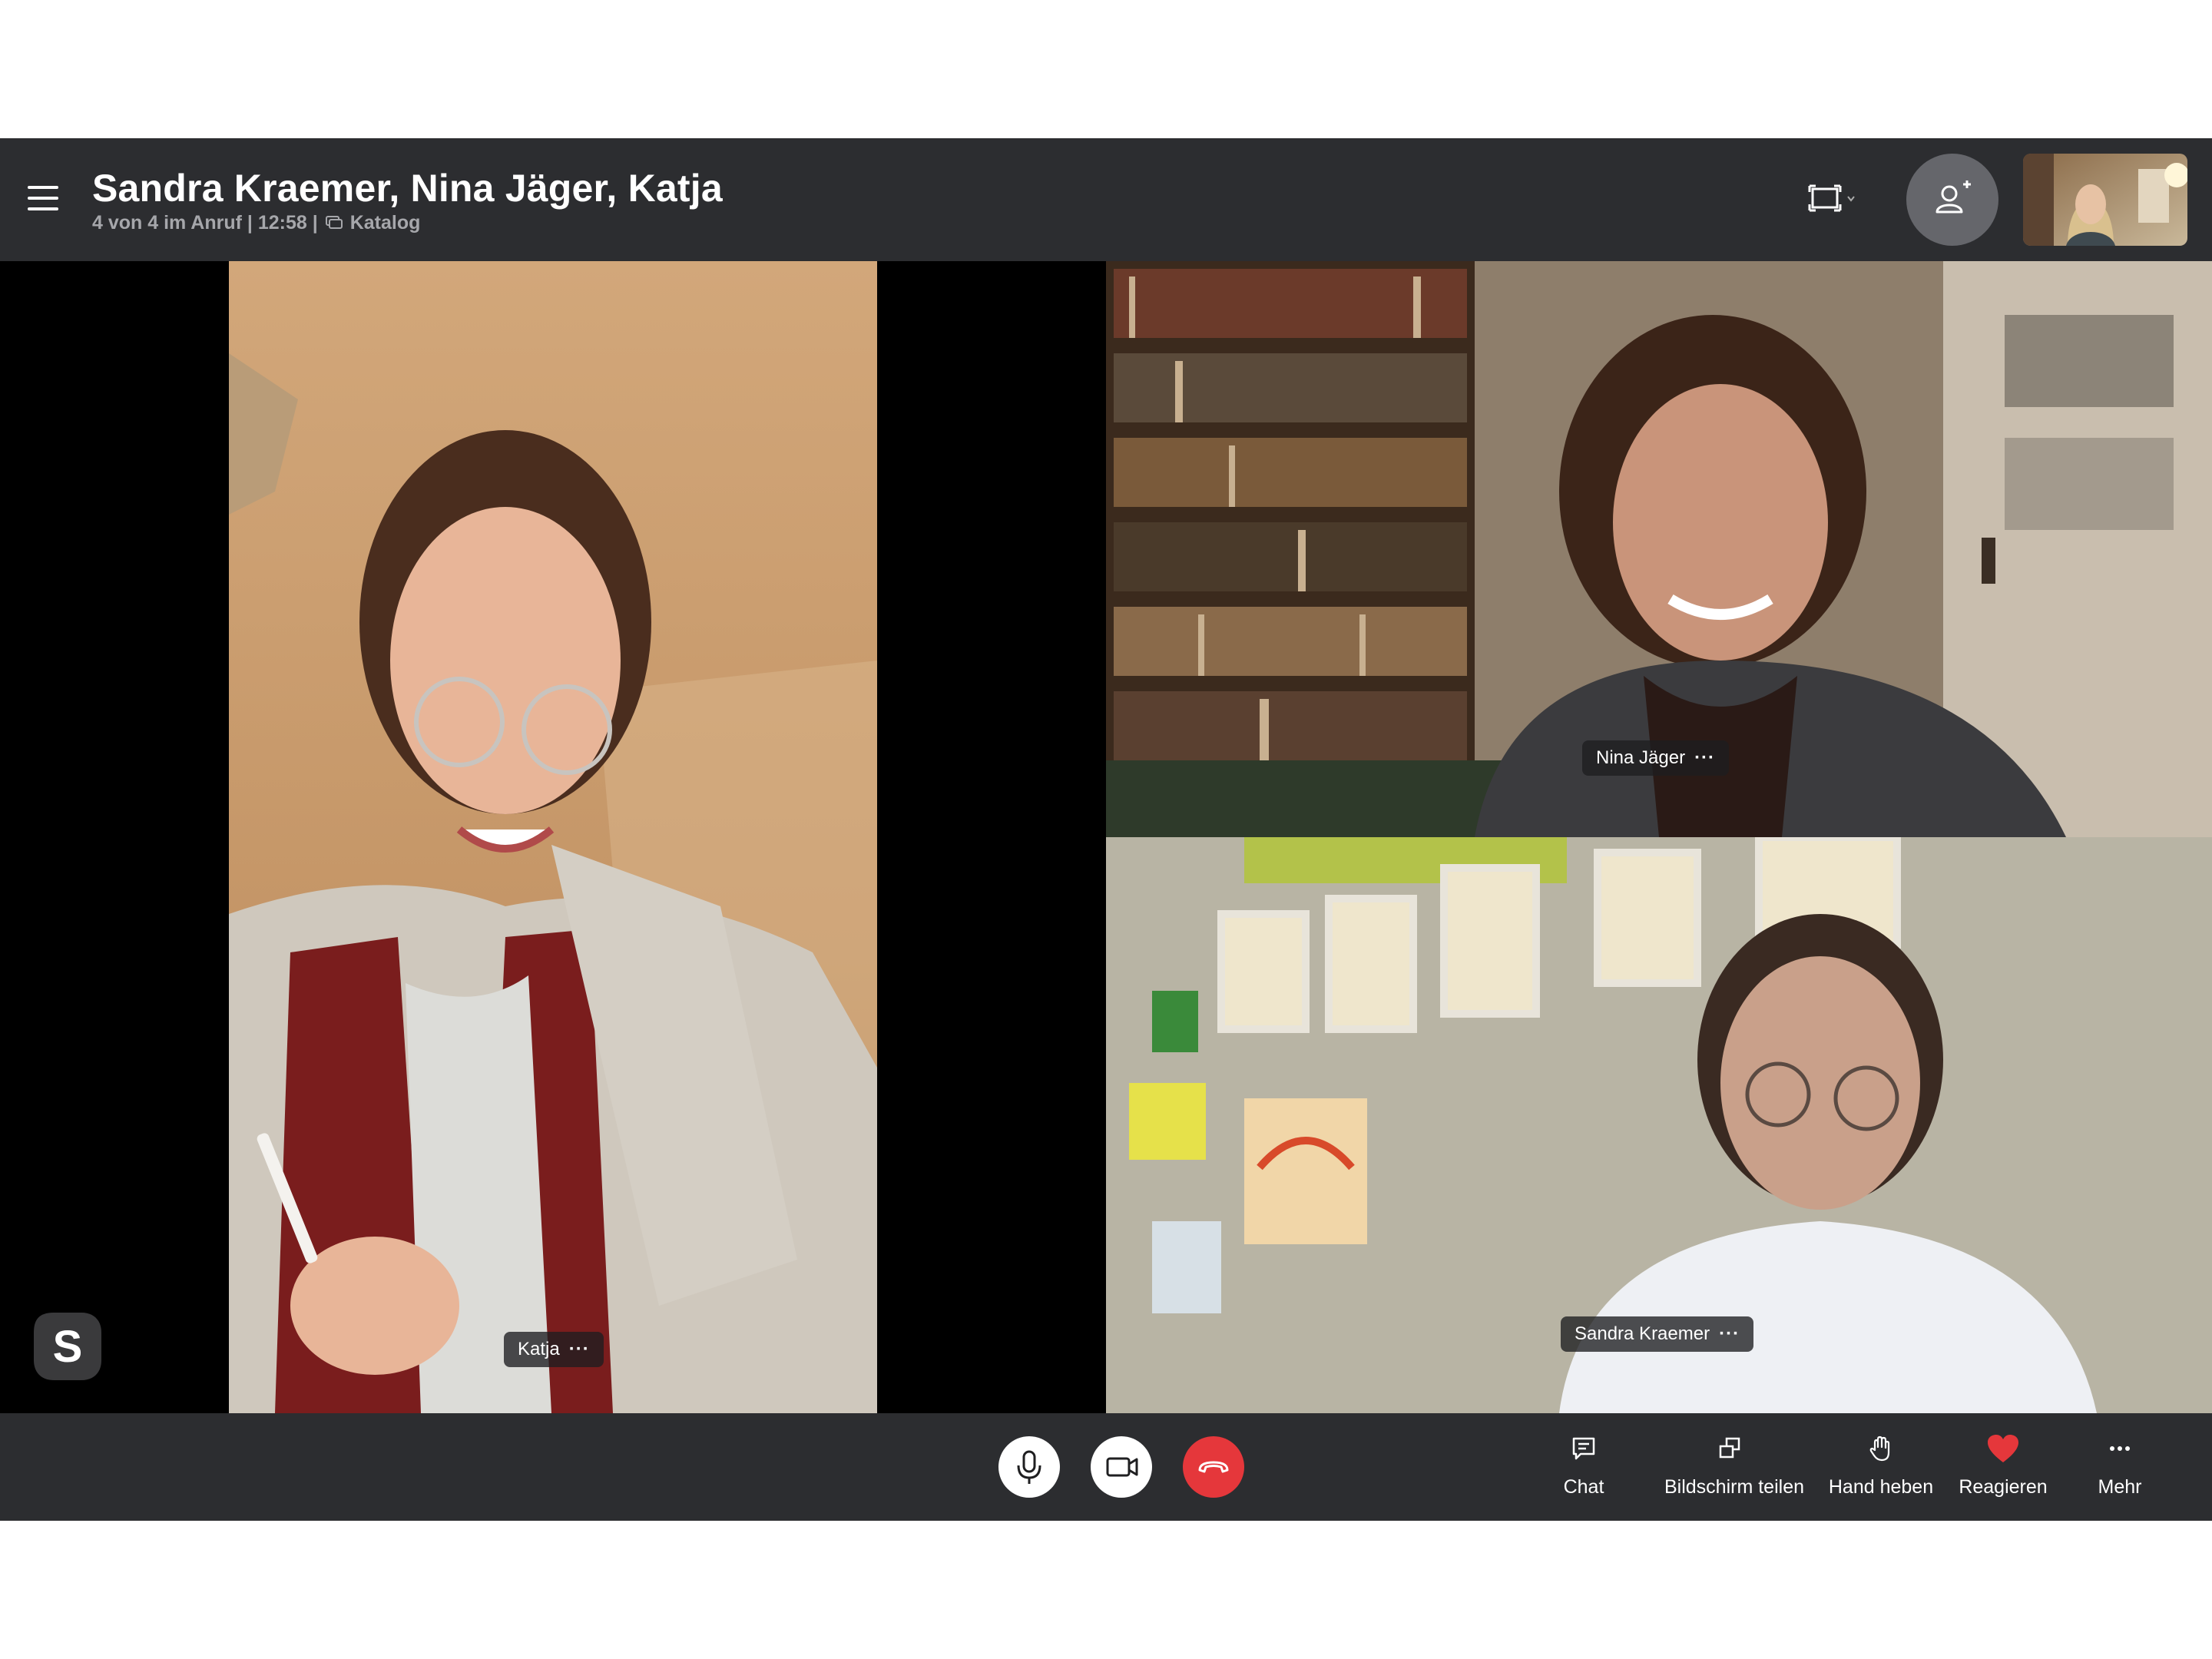 This screenshot has width=2212, height=1659. Describe the element at coordinates (539, 1349) in the screenshot. I see `participant-name: Katja` at that location.